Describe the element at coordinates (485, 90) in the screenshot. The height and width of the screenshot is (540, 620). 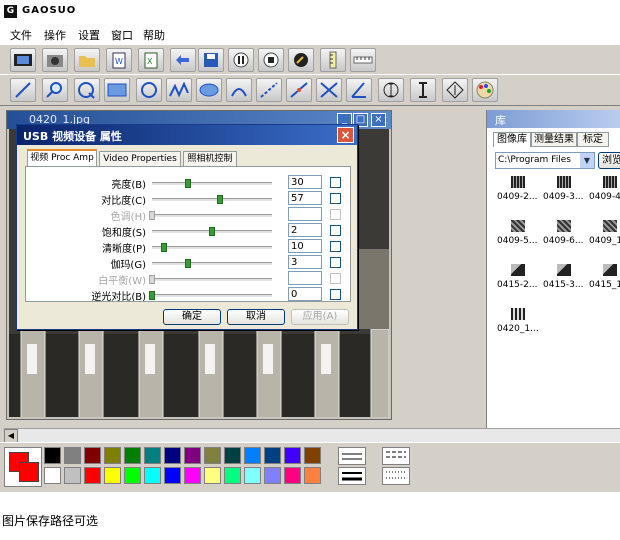
I see `palette-tool` at that location.